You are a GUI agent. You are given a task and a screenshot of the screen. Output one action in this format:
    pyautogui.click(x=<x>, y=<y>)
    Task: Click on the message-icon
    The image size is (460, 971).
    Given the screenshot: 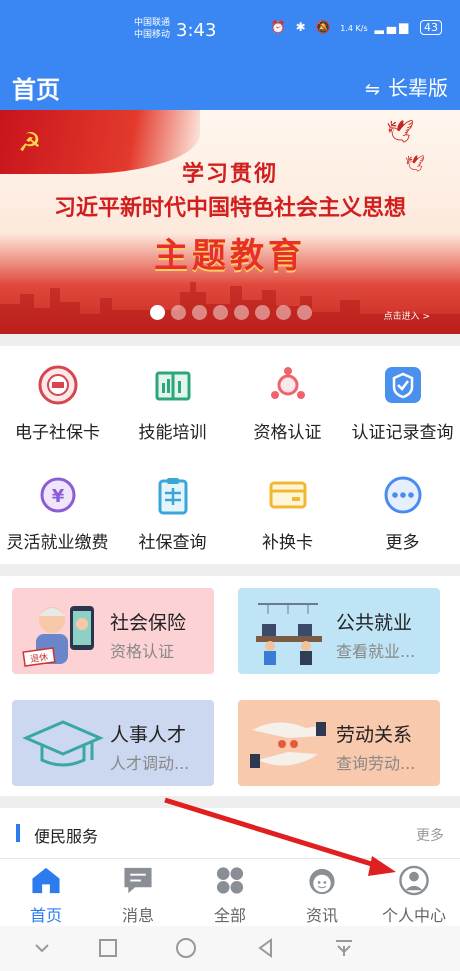 What is the action you would take?
    pyautogui.click(x=138, y=880)
    